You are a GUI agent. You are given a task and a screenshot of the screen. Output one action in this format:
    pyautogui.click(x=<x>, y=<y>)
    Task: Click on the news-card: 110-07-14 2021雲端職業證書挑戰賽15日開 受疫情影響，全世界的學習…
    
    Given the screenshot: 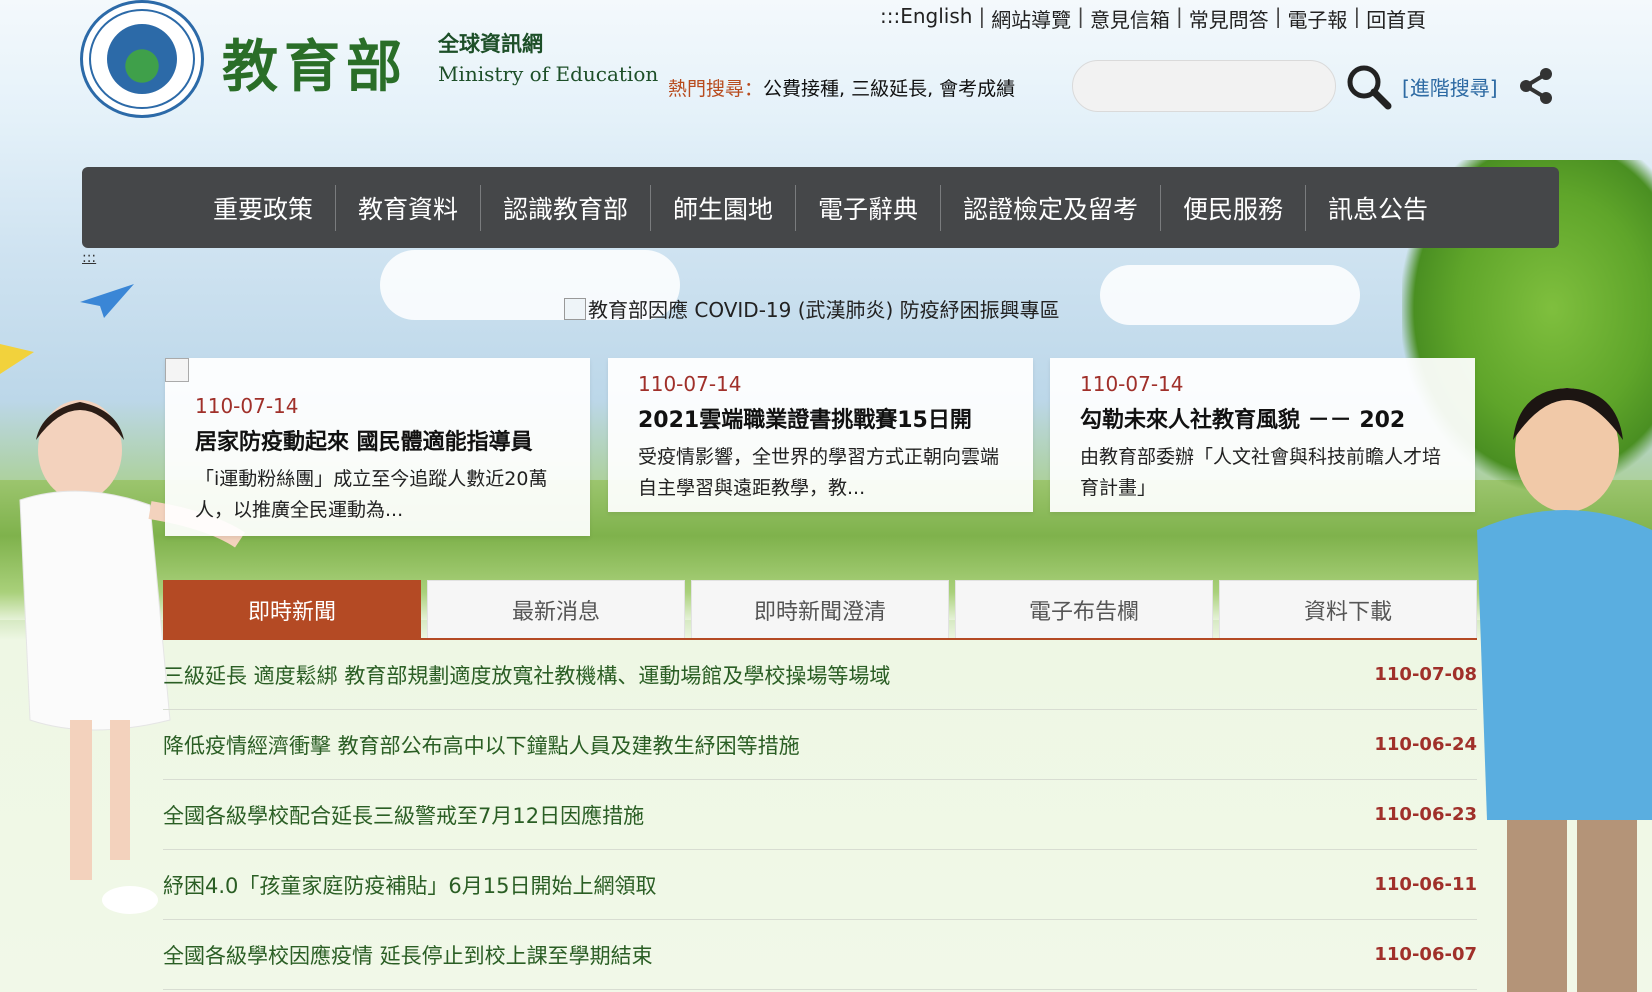 What is the action you would take?
    pyautogui.click(x=820, y=435)
    